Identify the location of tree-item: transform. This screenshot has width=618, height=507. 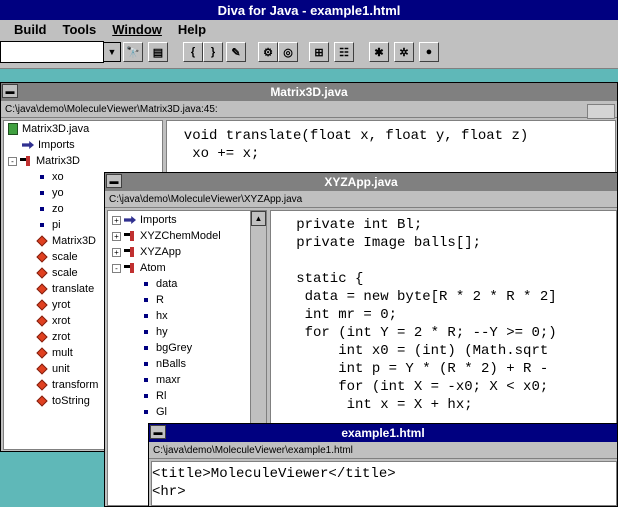
(67, 385).